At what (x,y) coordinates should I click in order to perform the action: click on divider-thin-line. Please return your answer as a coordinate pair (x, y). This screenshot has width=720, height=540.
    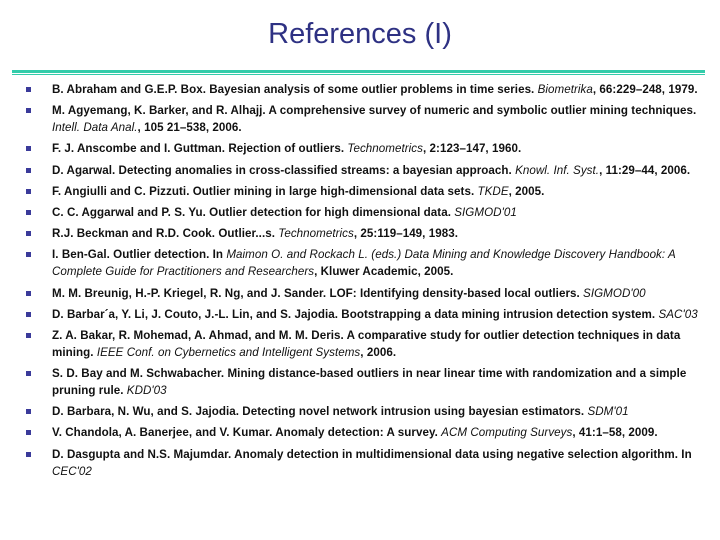
    Looking at the image, I should click on (358, 74).